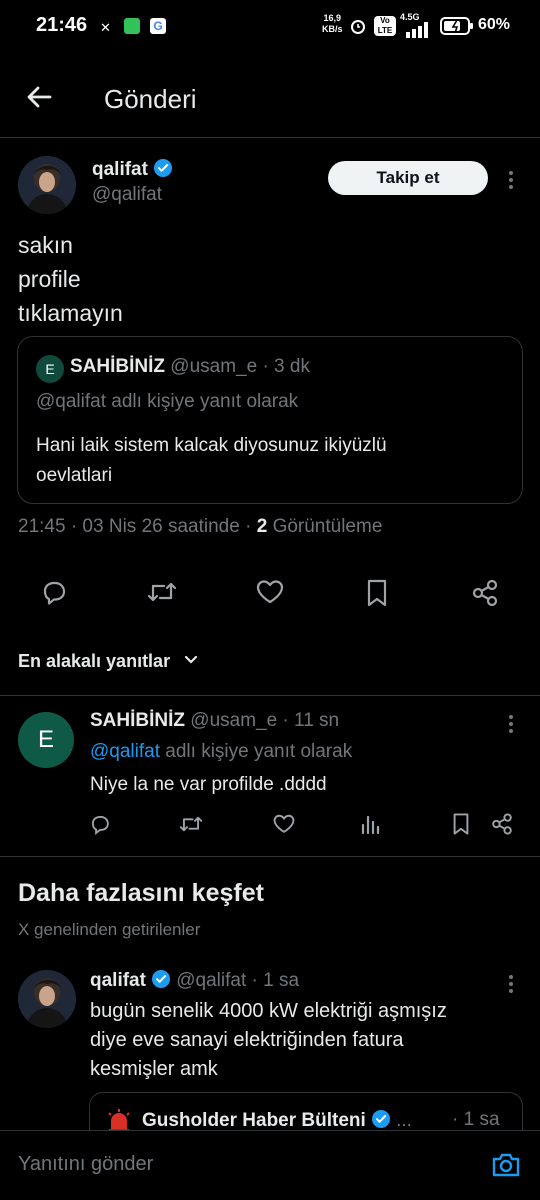  I want to click on x-app-icon: ✕, so click(105, 27).